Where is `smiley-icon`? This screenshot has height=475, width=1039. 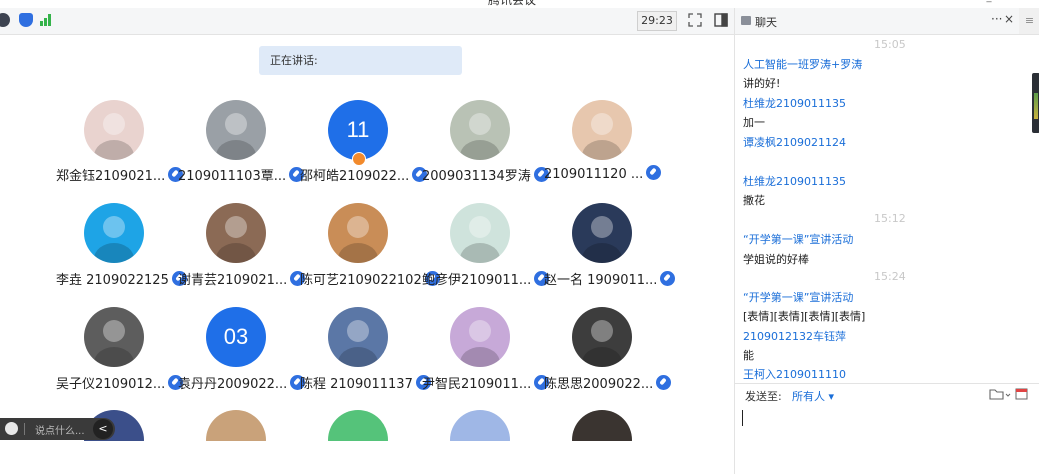
smiley-icon is located at coordinates (11, 428).